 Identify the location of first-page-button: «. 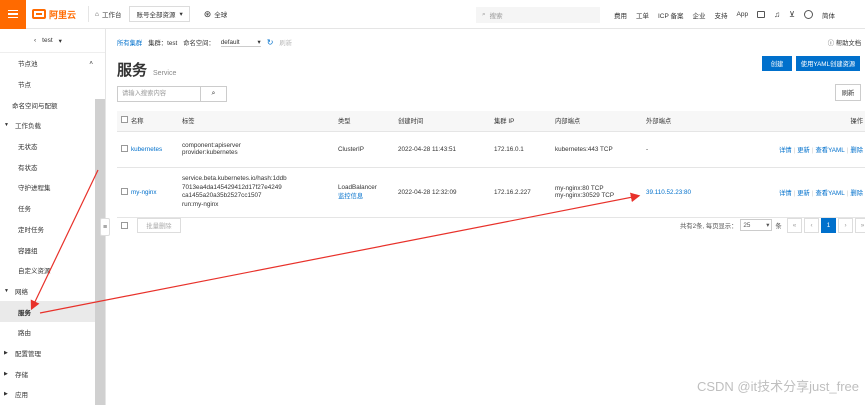
(794, 225).